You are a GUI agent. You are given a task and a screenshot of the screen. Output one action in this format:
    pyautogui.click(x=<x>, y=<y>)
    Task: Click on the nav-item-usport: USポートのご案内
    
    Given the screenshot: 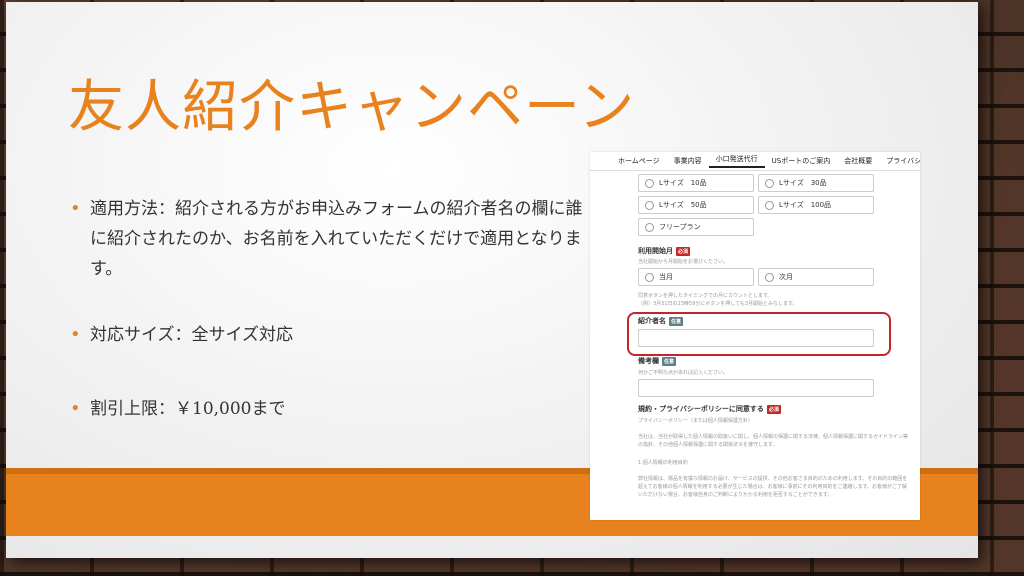 What is the action you would take?
    pyautogui.click(x=801, y=161)
    